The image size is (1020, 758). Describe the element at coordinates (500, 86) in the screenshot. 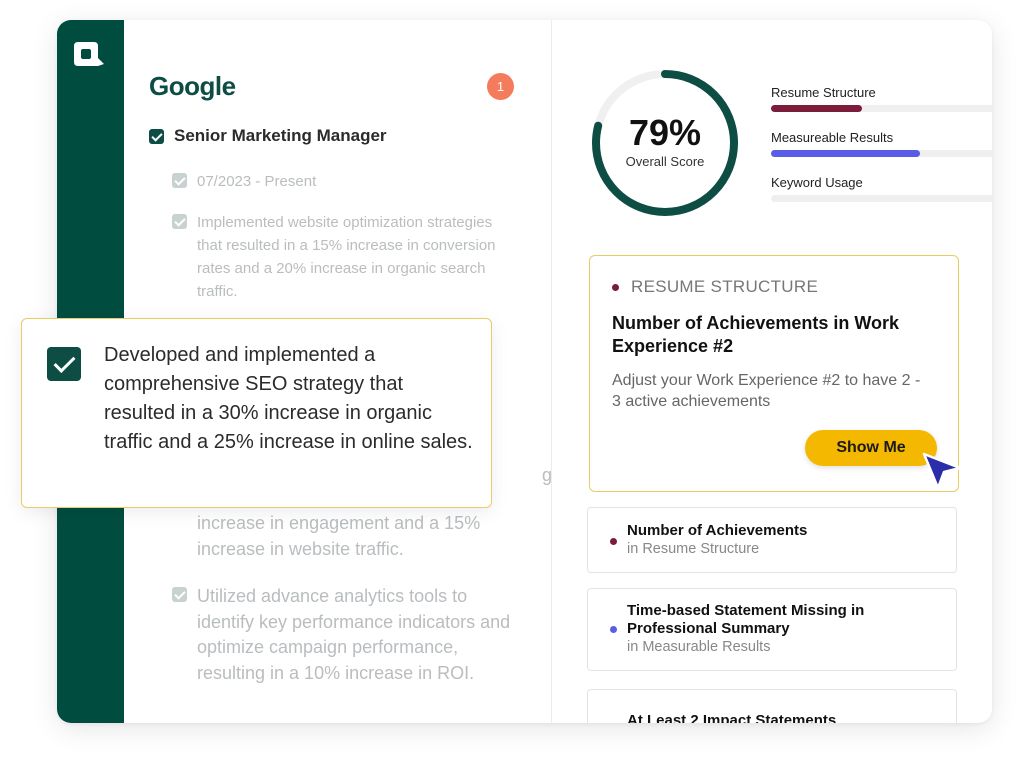

I see `notification-badge: 1` at that location.